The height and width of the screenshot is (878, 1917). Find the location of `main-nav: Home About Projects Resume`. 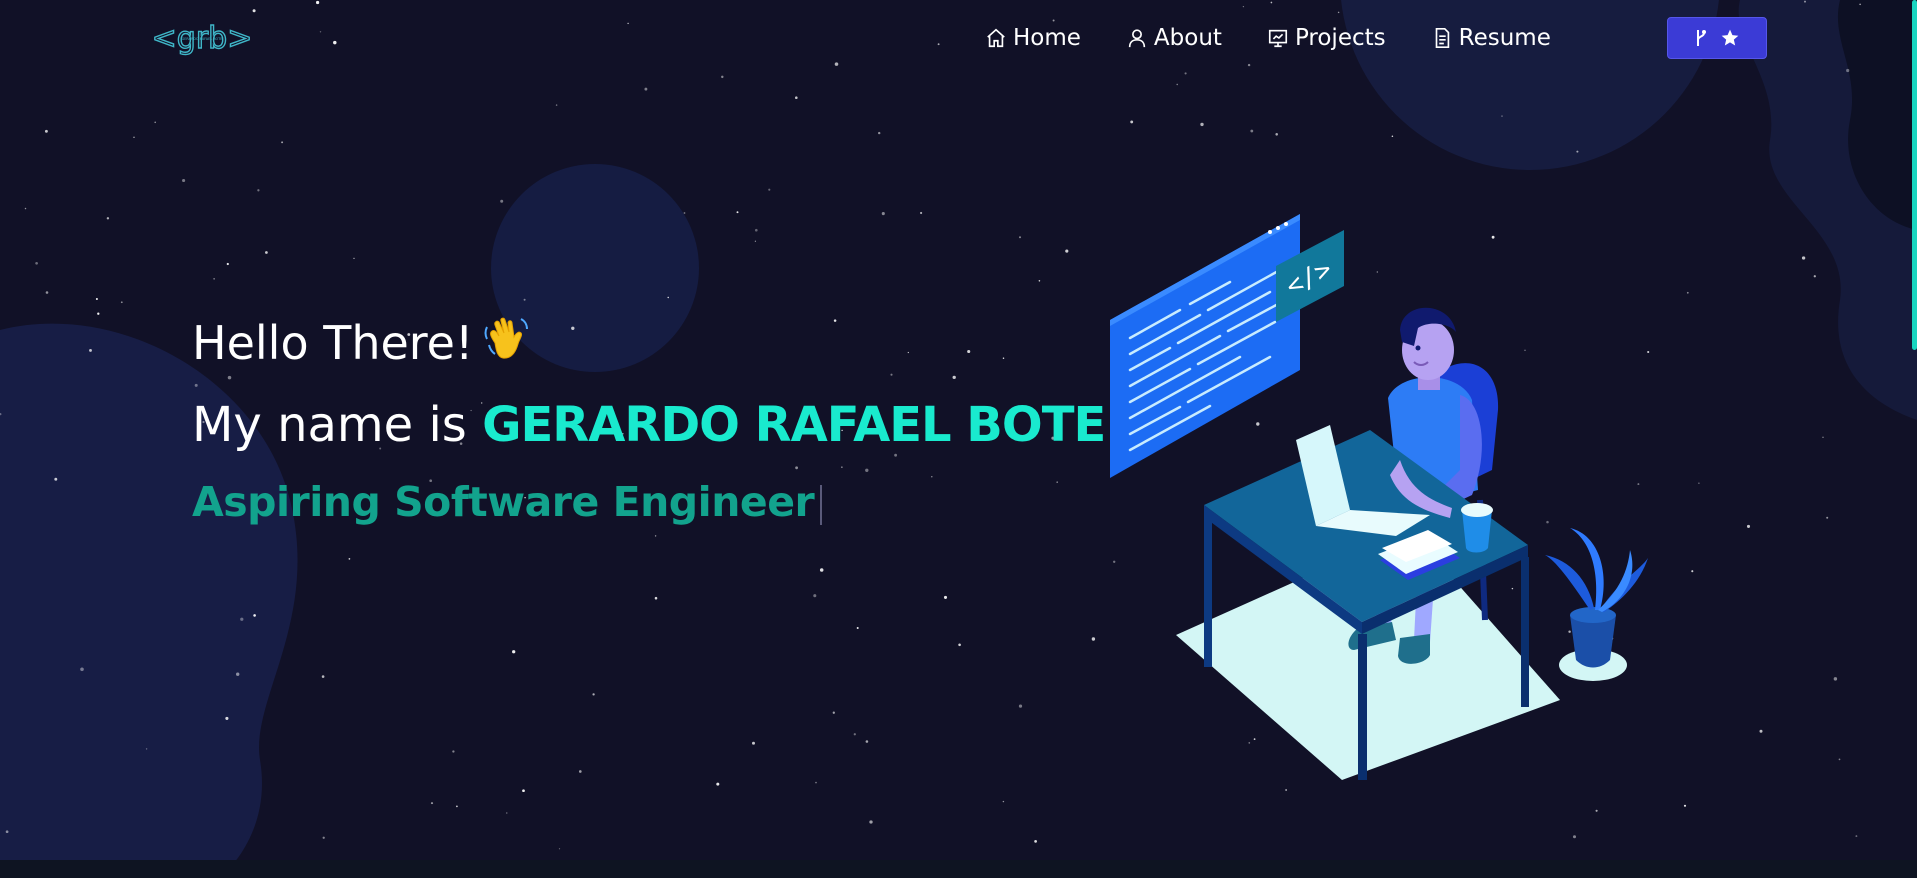

main-nav: Home About Projects Resume is located at coordinates (1290, 38).